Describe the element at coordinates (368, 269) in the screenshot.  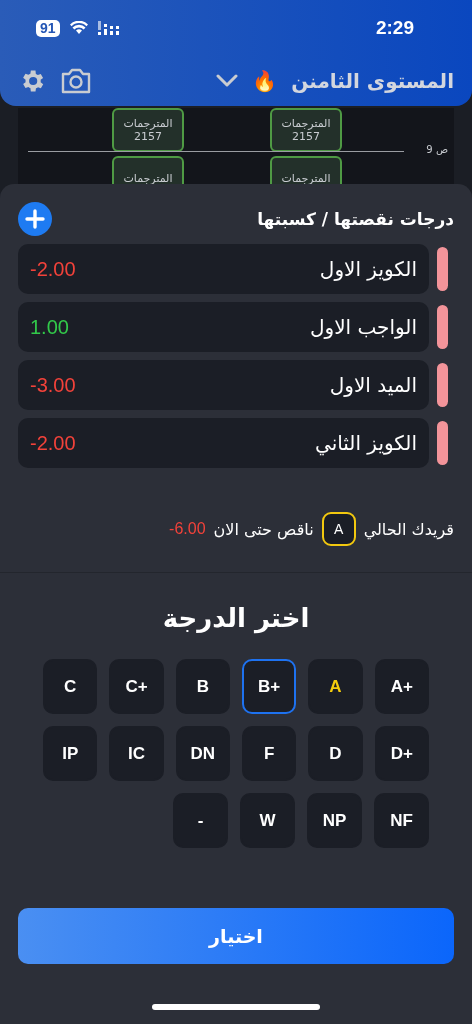
I see `adjustment-name: الكويز الاول` at that location.